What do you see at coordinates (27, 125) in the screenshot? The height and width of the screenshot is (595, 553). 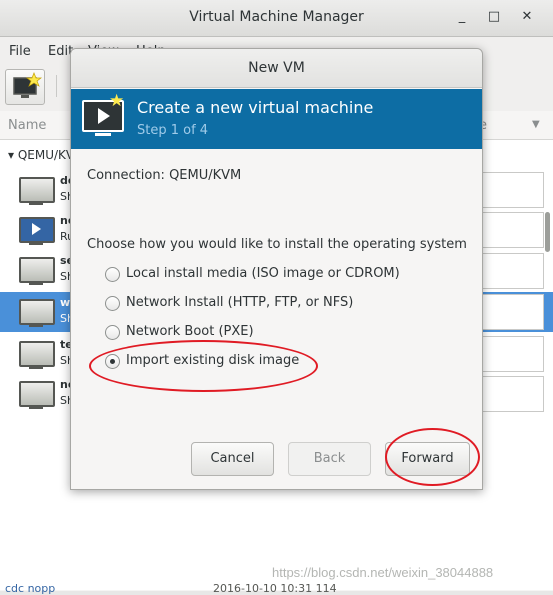 I see `column-name: Name` at bounding box center [27, 125].